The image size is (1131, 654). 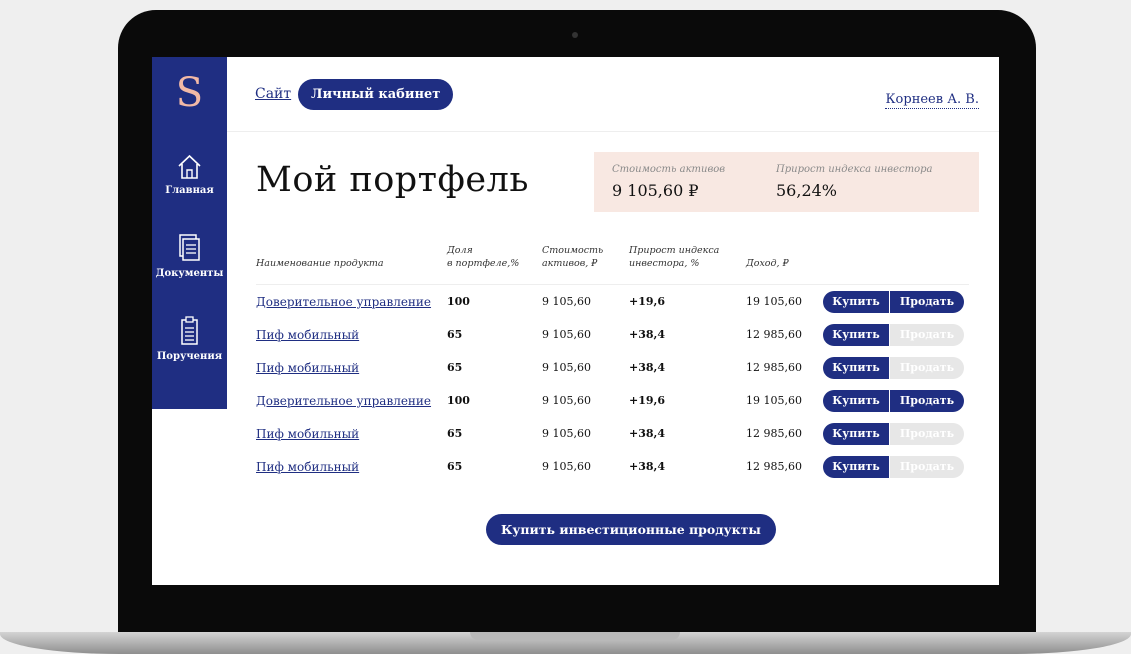 I want to click on home-icon, so click(x=189, y=166).